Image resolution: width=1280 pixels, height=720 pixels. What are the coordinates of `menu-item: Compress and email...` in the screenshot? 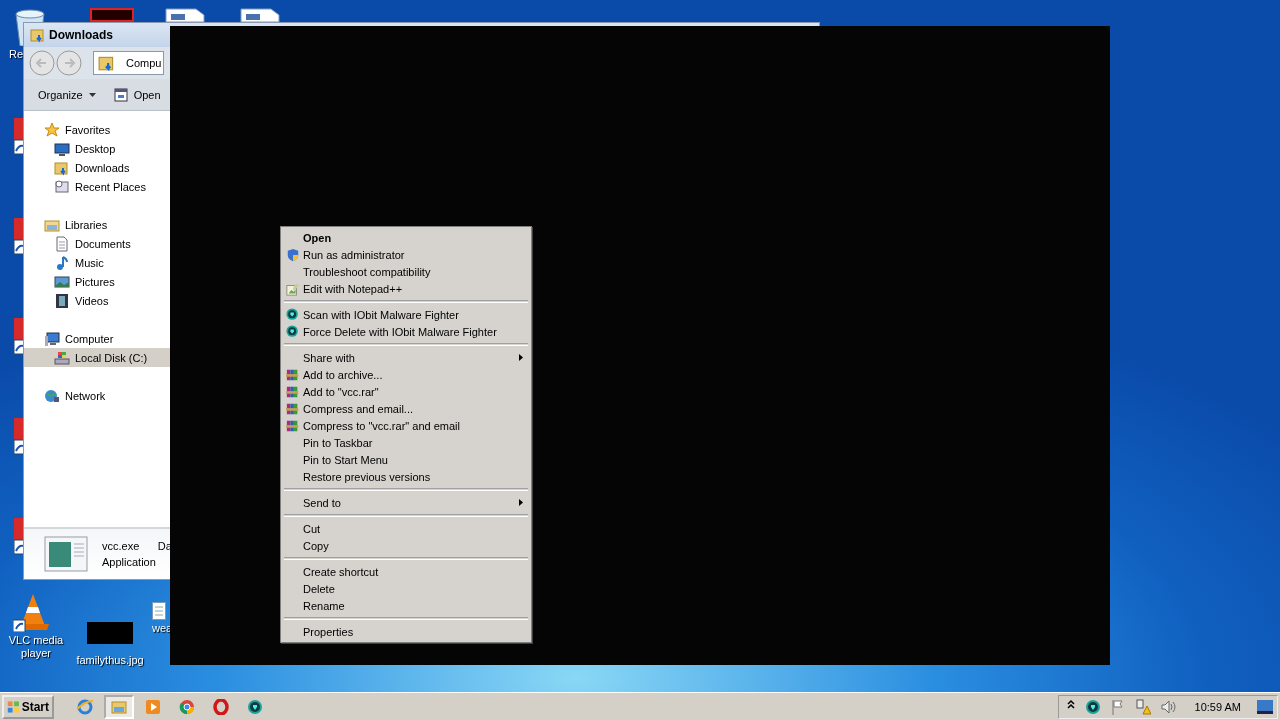 It's located at (406, 408).